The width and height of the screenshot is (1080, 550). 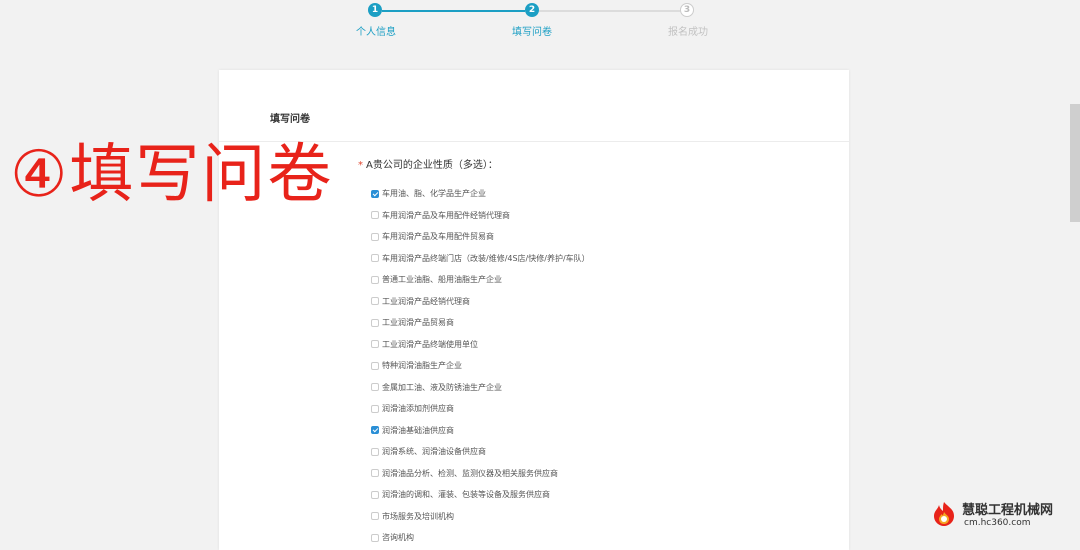 What do you see at coordinates (470, 473) in the screenshot?
I see `option-label: 润滑油品分析、检测、监测仪器及相关服务供应商` at bounding box center [470, 473].